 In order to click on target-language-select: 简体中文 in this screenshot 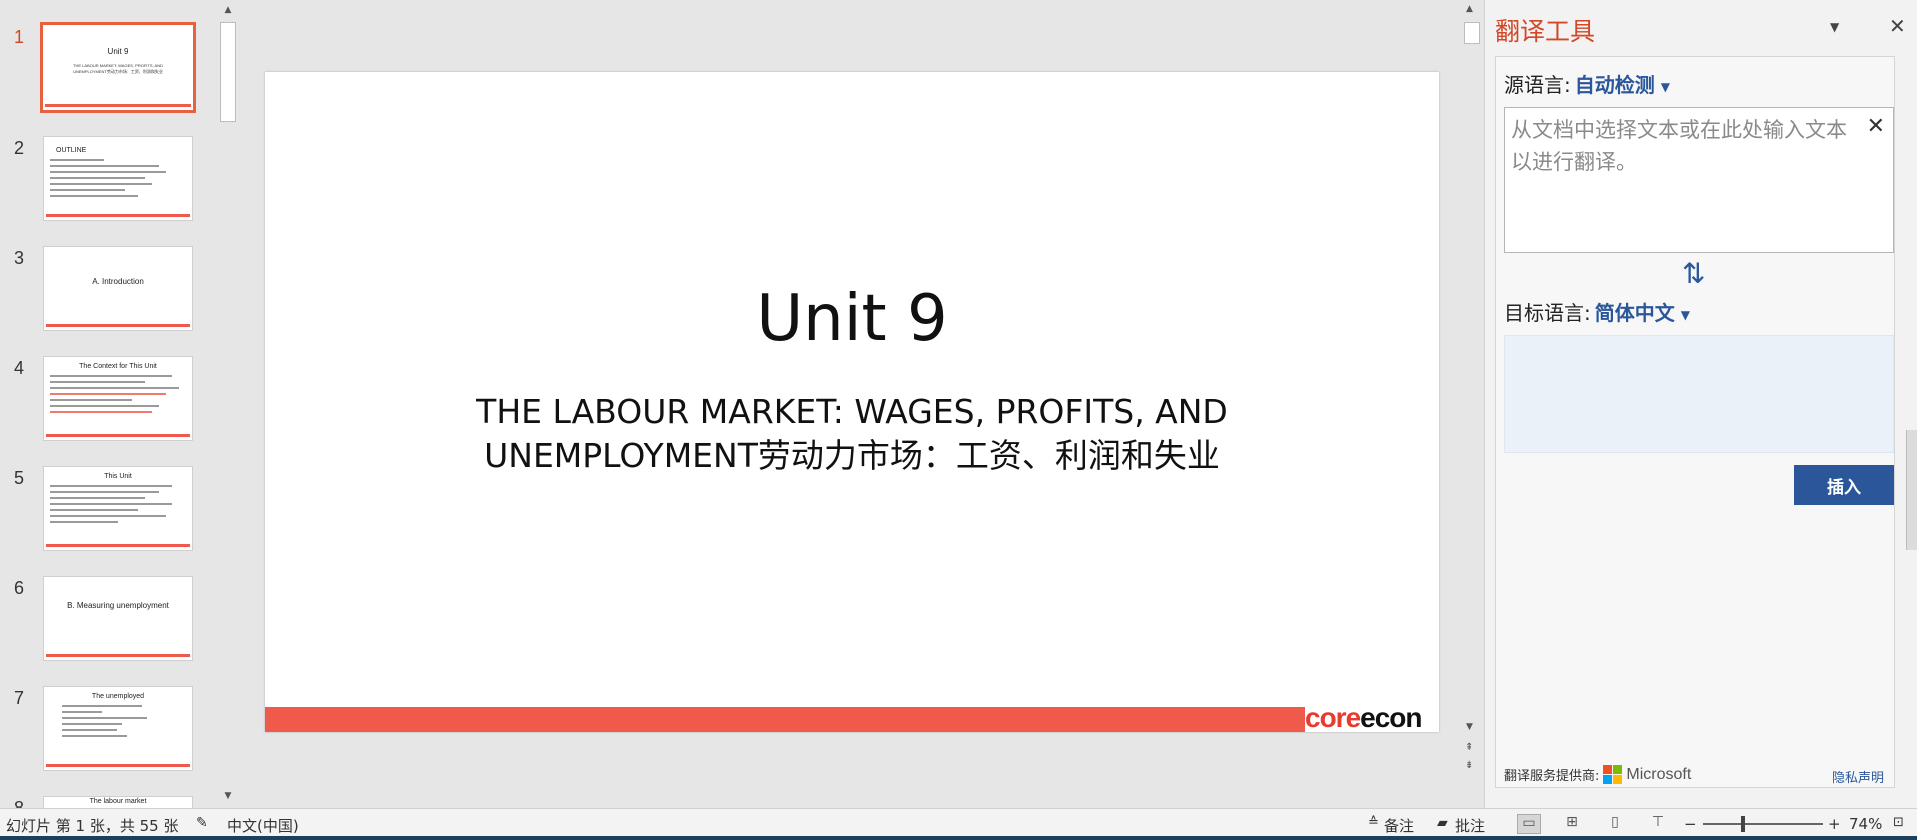, I will do `click(1635, 313)`.